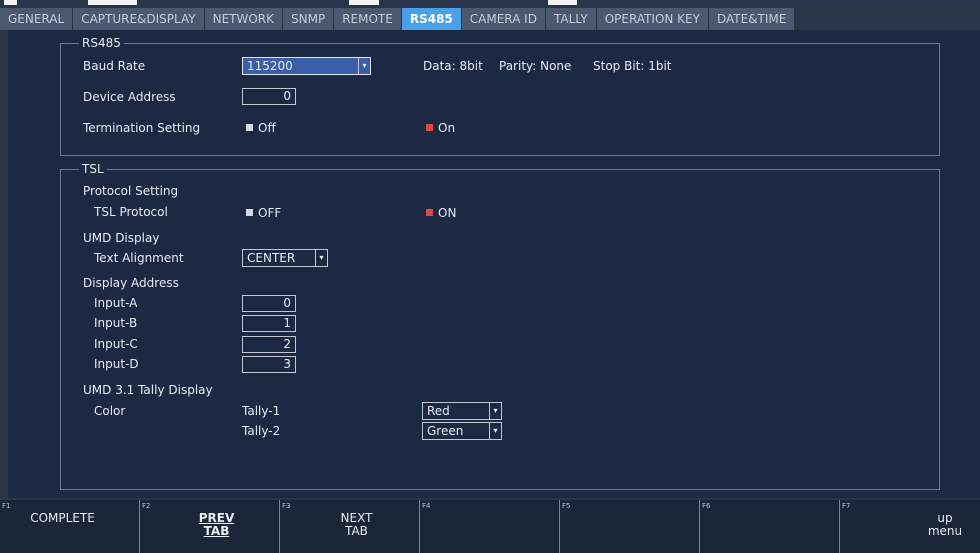  I want to click on tally-display-label: UMD 3.1 Tally Display, so click(148, 390).